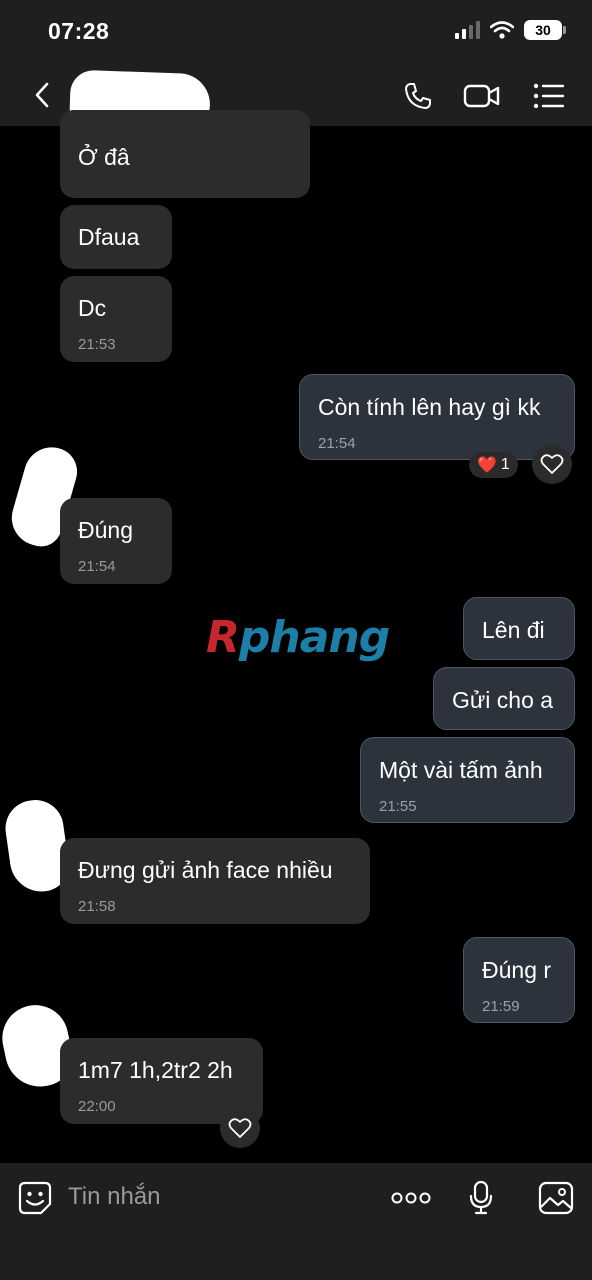  I want to click on emoji-sticker-icon, so click(35, 1198).